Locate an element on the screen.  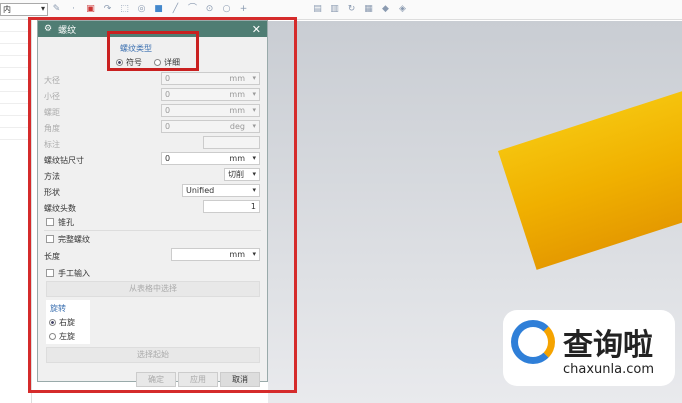
render-icon: ▤ is located at coordinates (317, 9).